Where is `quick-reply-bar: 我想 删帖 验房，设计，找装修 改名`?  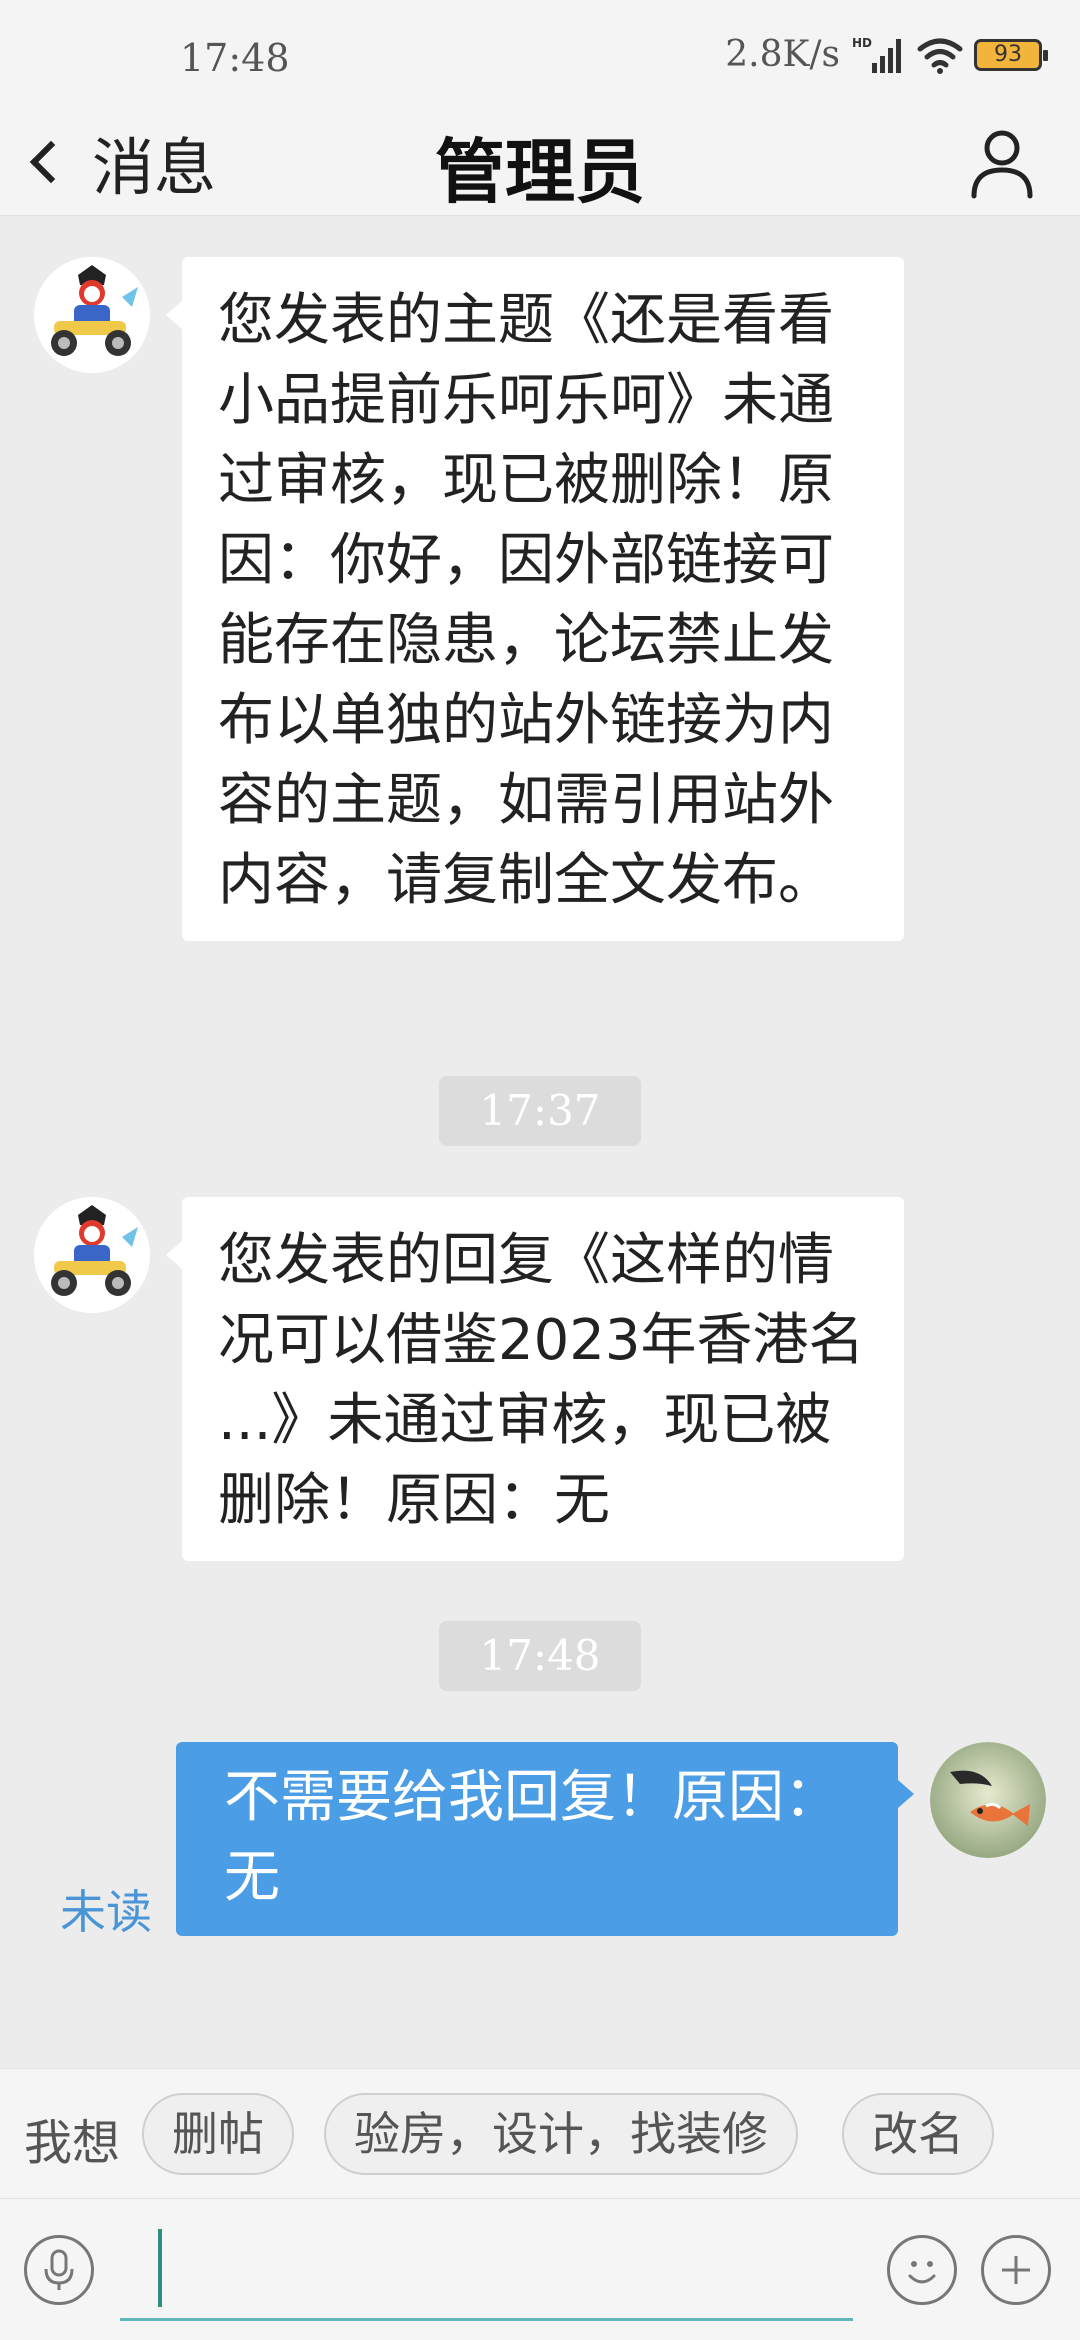
quick-reply-bar: 我想 删帖 验房，设计，找装修 改名 is located at coordinates (540, 2133).